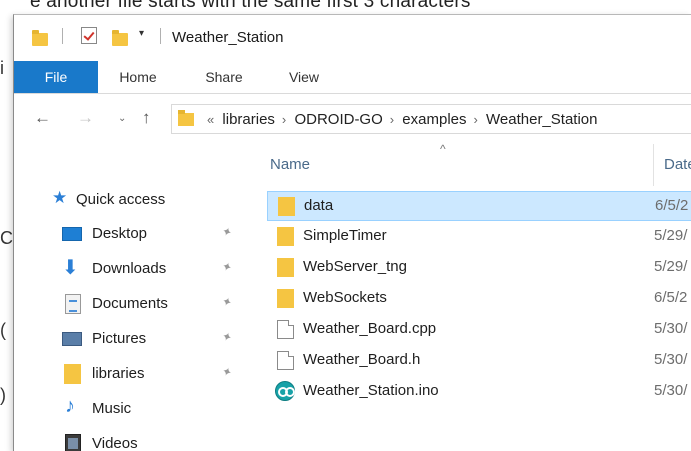 This screenshot has height=451, width=691. I want to click on pictures-icon, so click(72, 339).